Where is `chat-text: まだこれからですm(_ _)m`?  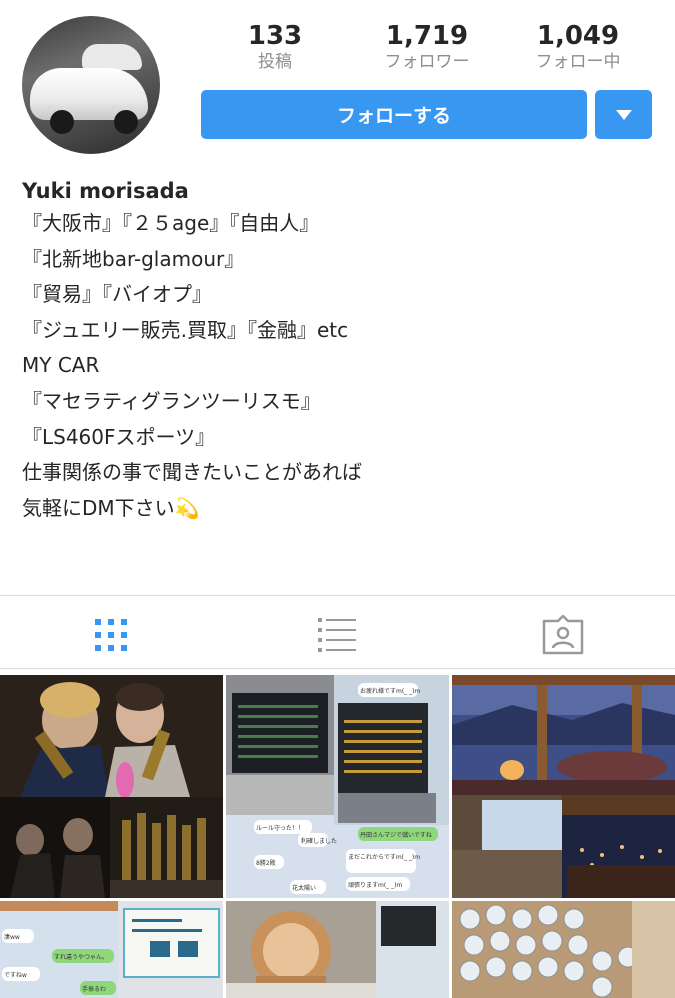 chat-text: まだこれからですm(_ _)m is located at coordinates (384, 857).